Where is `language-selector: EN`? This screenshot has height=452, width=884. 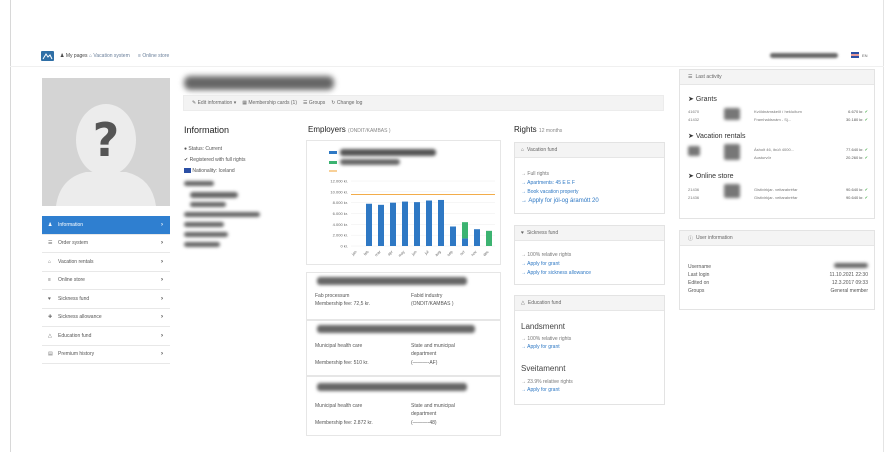 language-selector: EN is located at coordinates (865, 55).